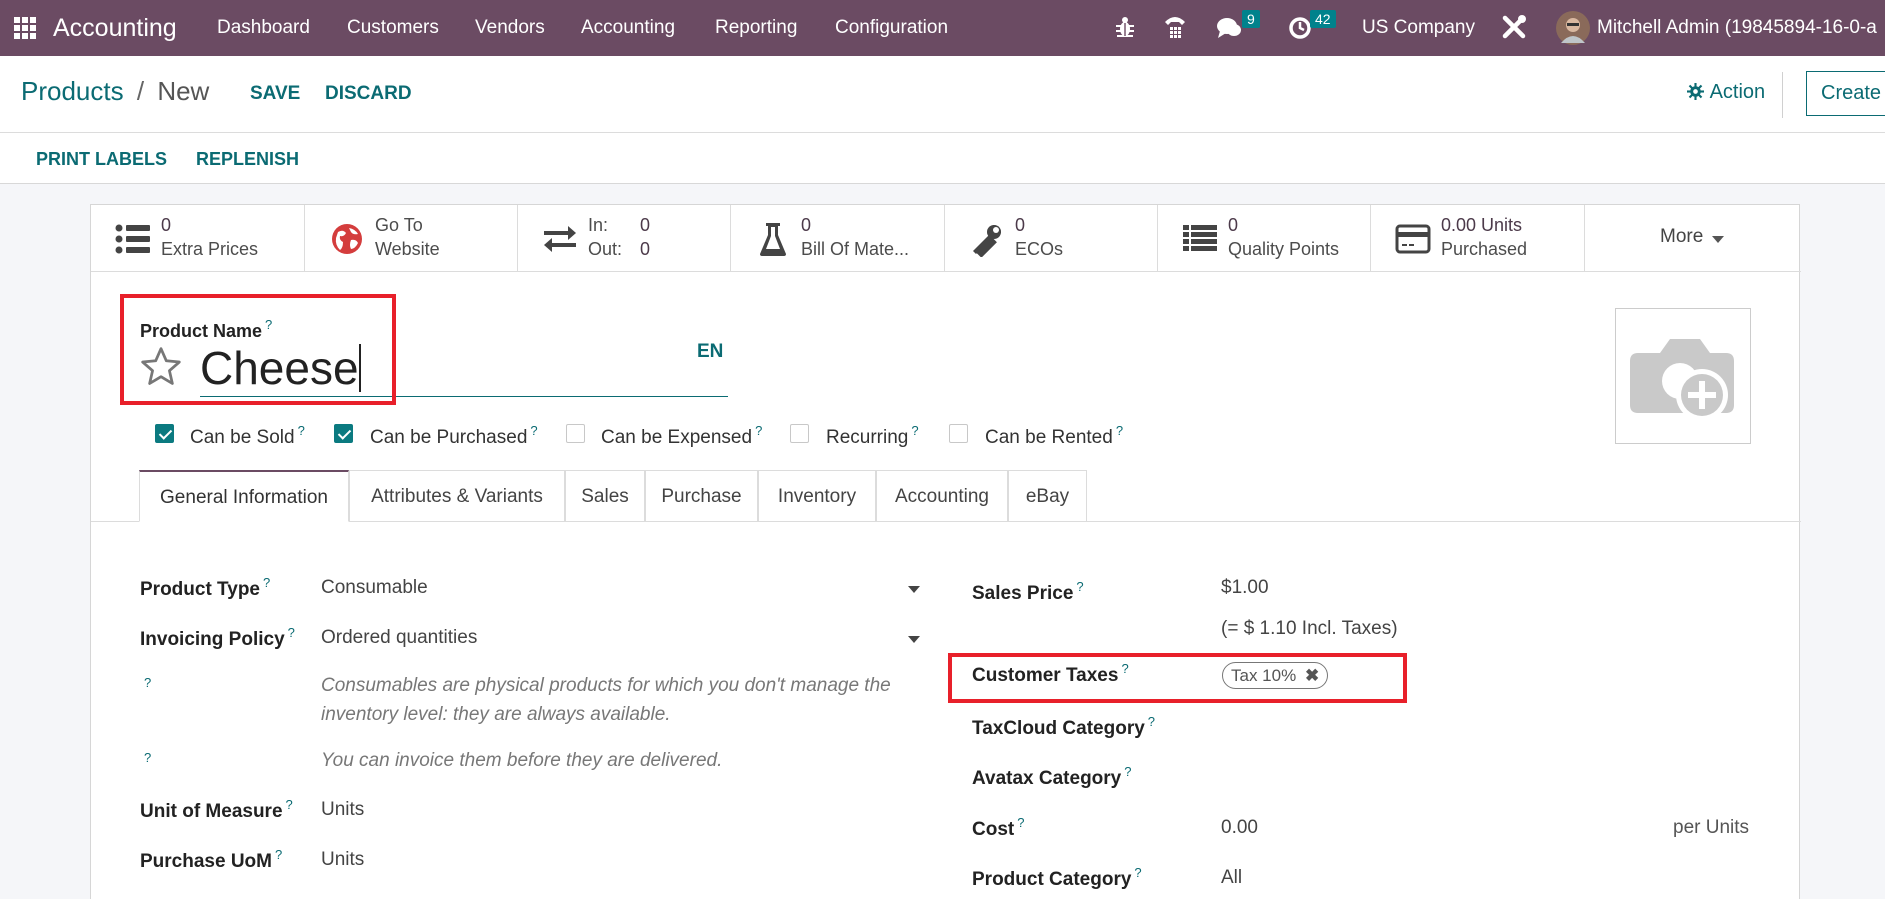 This screenshot has width=1885, height=899. What do you see at coordinates (1054, 435) in the screenshot?
I see `can-be-rented-label: Can be Rented?` at bounding box center [1054, 435].